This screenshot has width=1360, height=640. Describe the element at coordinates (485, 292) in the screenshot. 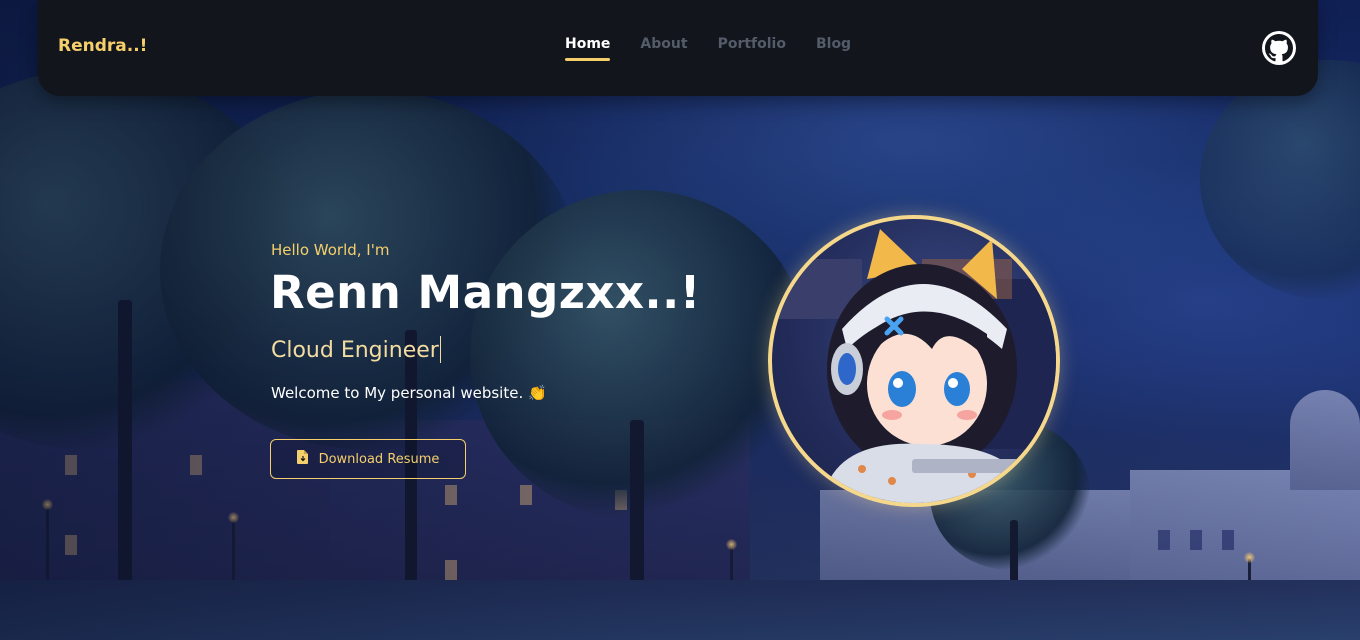

I see `hero-name: Renn Mangzxx..!` at that location.